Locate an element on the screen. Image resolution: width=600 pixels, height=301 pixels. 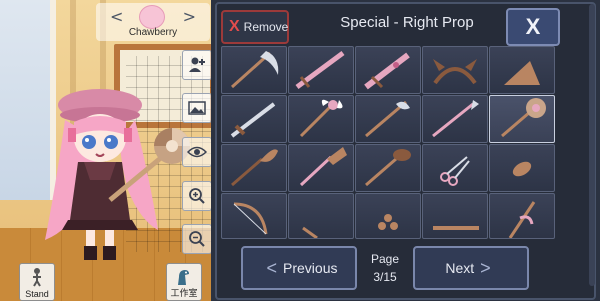
studio-button: 工作室 is located at coordinates (184, 282).